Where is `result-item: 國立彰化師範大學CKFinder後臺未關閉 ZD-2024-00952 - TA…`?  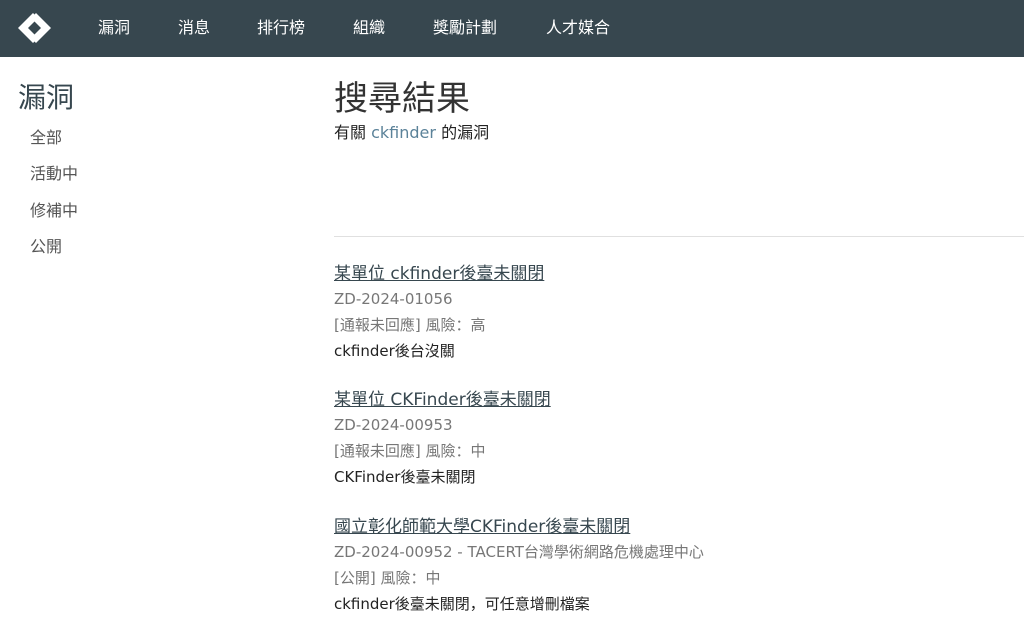
result-item: 國立彰化師範大學CKFinder後臺未關閉 ZD-2024-00952 - TA… is located at coordinates (674, 565).